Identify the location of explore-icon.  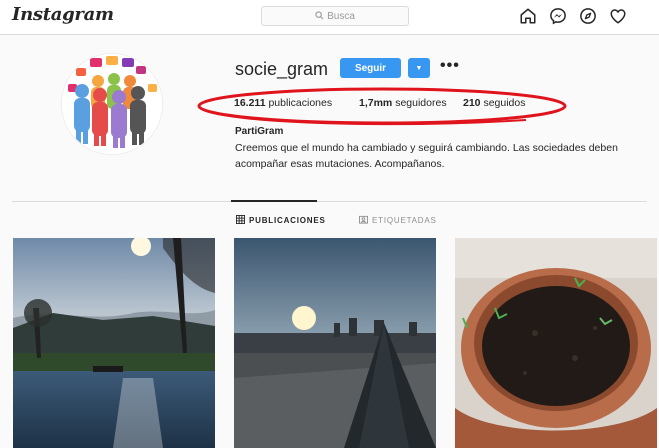
(588, 16).